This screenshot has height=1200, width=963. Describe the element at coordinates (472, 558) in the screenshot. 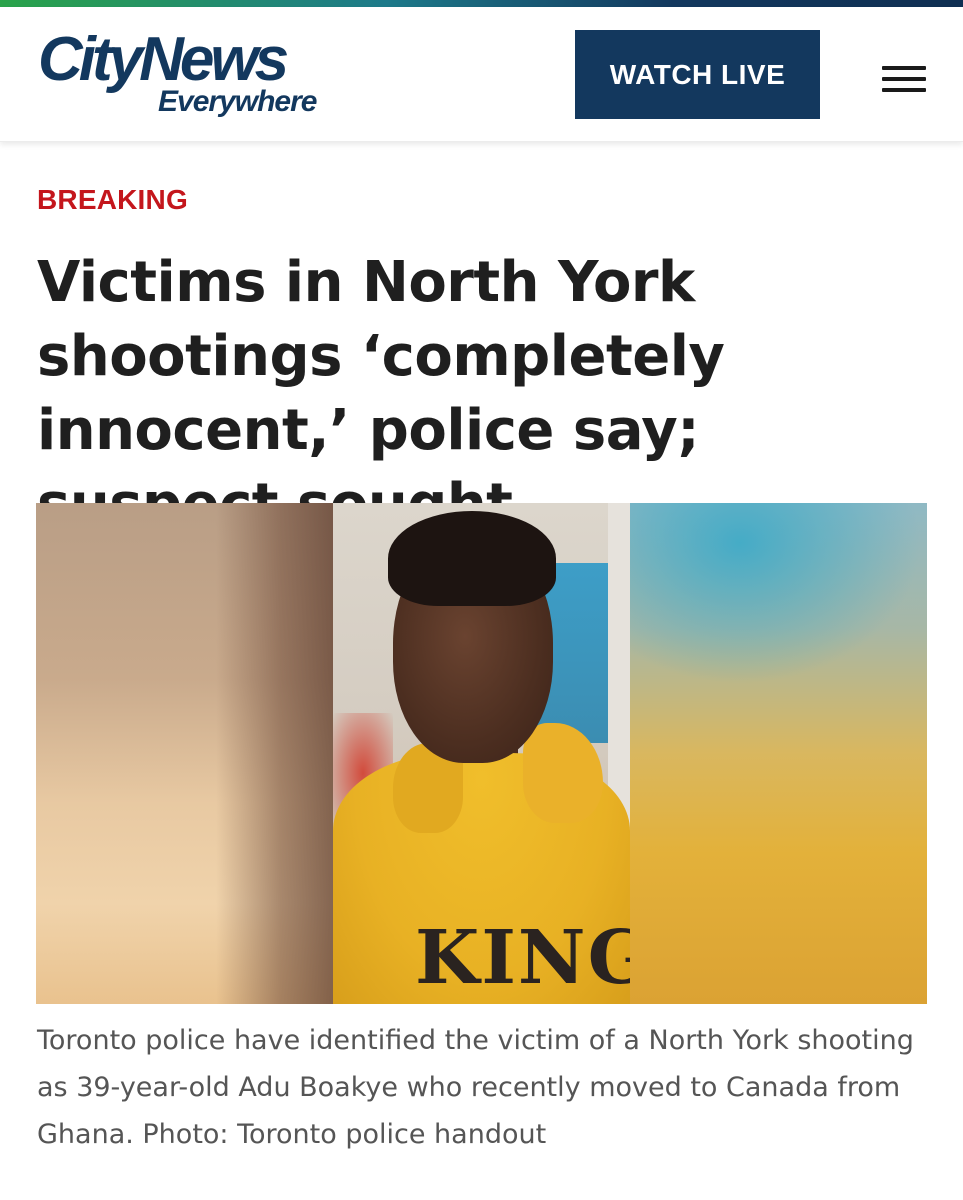

I see `person-hair` at that location.